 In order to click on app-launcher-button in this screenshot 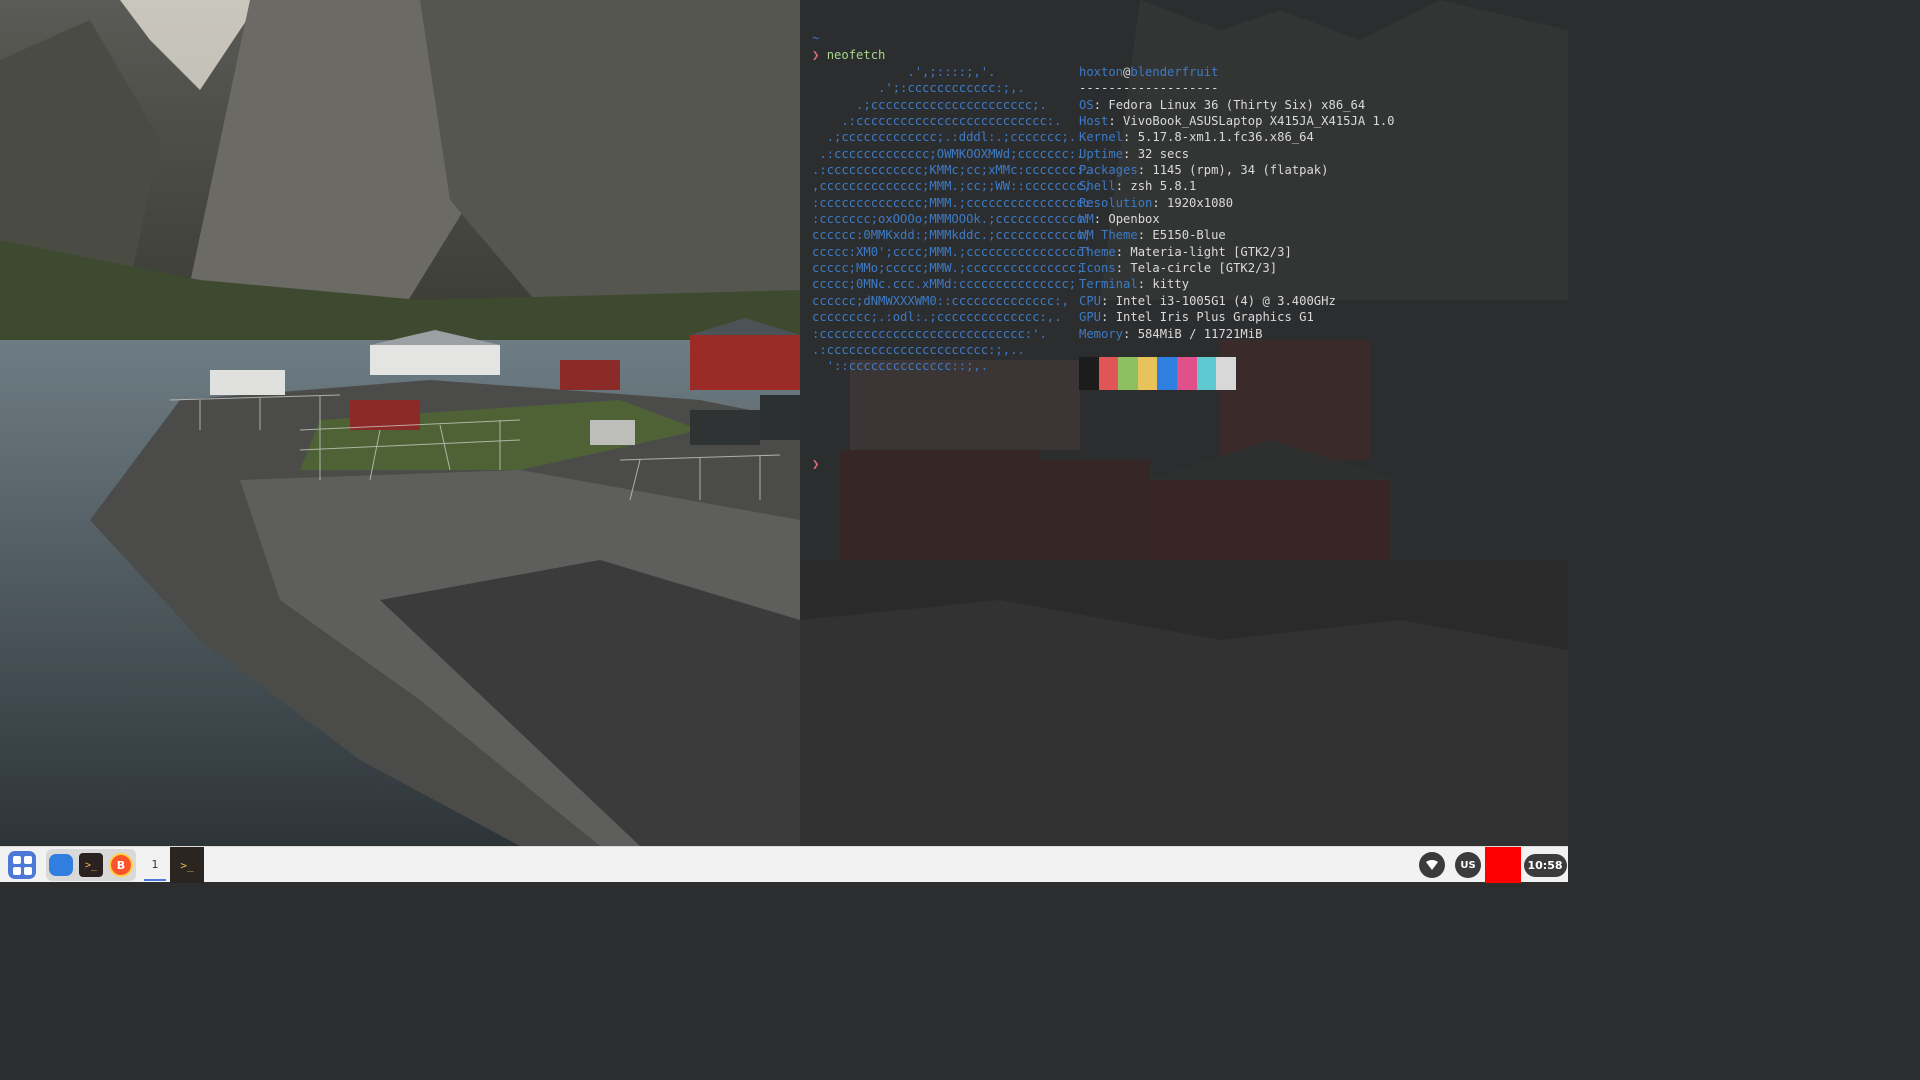, I will do `click(22, 865)`.